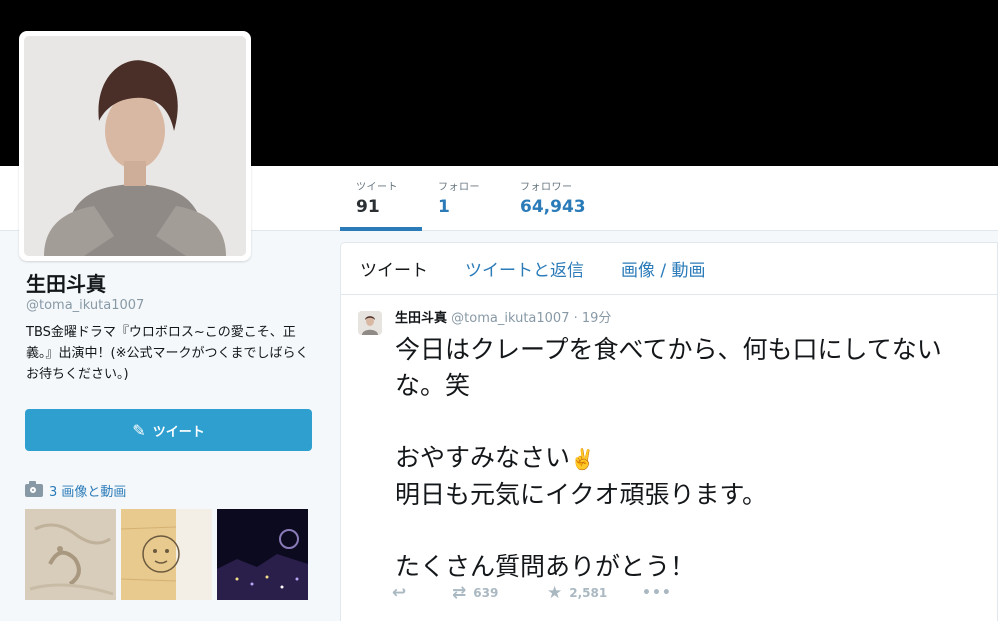 This screenshot has width=998, height=621. Describe the element at coordinates (370, 323) in the screenshot. I see `tweet-avatar` at that location.